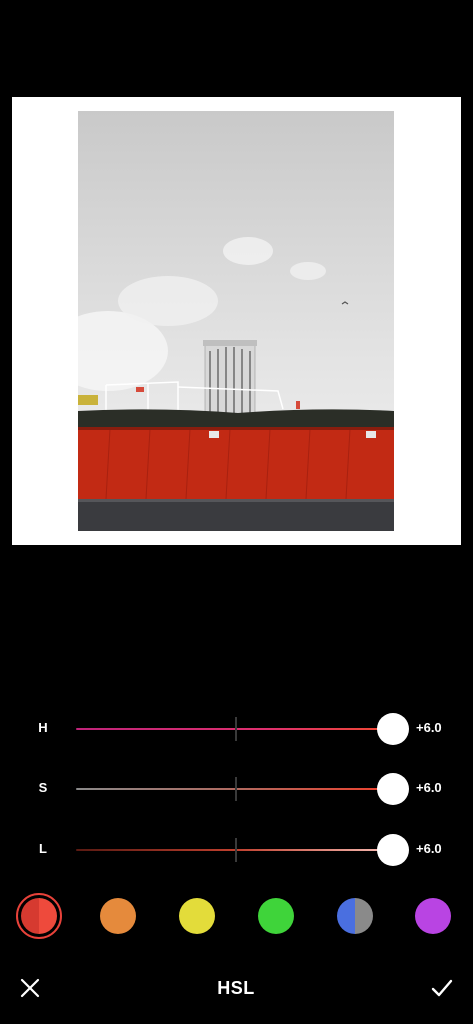 The image size is (473, 1024). What do you see at coordinates (393, 729) in the screenshot?
I see `hue-thumb` at bounding box center [393, 729].